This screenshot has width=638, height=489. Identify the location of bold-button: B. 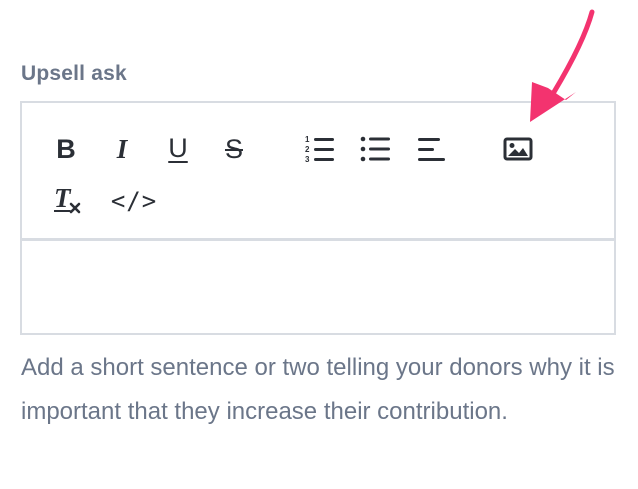
(66, 149).